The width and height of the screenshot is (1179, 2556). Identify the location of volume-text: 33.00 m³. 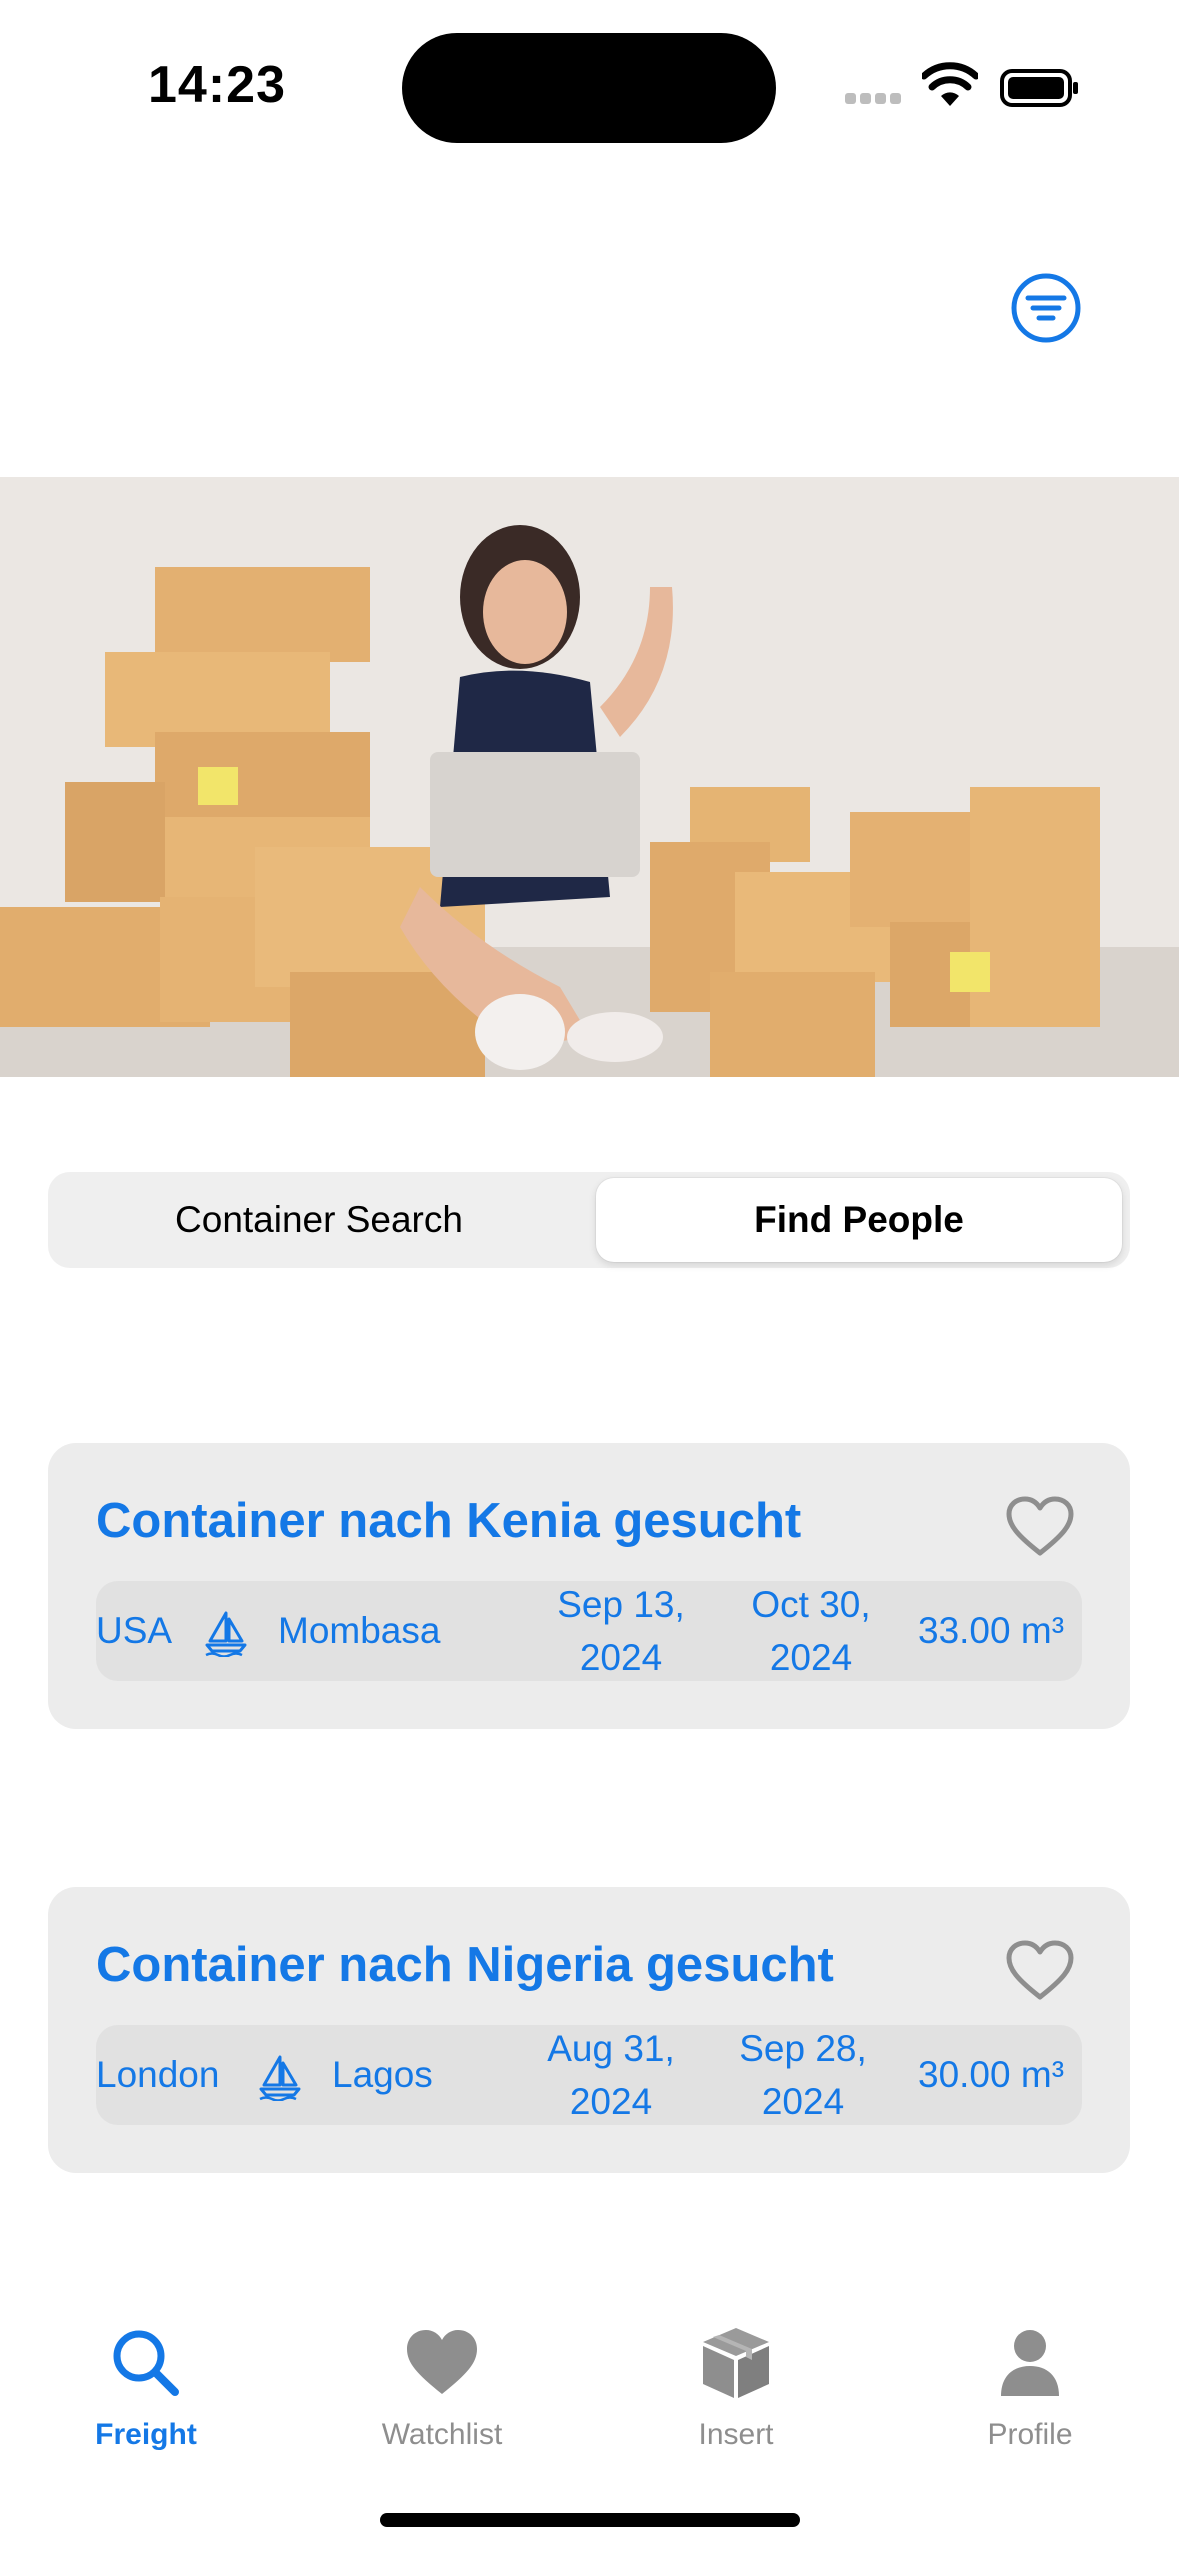
(991, 1630).